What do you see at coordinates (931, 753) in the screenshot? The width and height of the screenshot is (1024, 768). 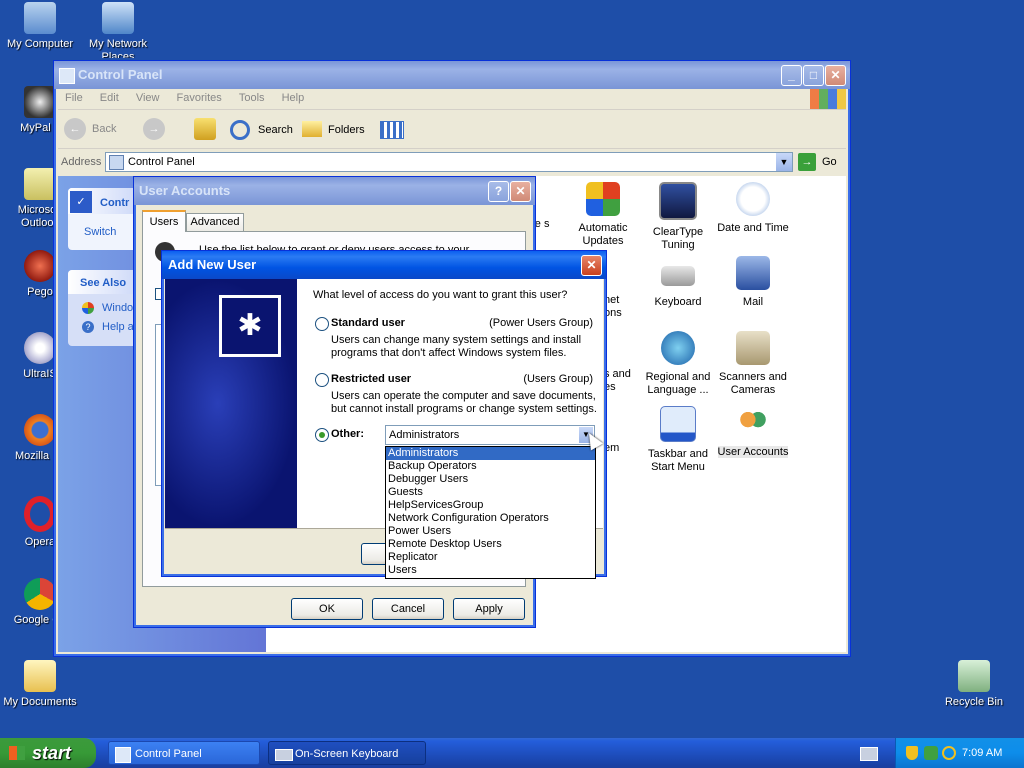 I see `network-tray-icon` at bounding box center [931, 753].